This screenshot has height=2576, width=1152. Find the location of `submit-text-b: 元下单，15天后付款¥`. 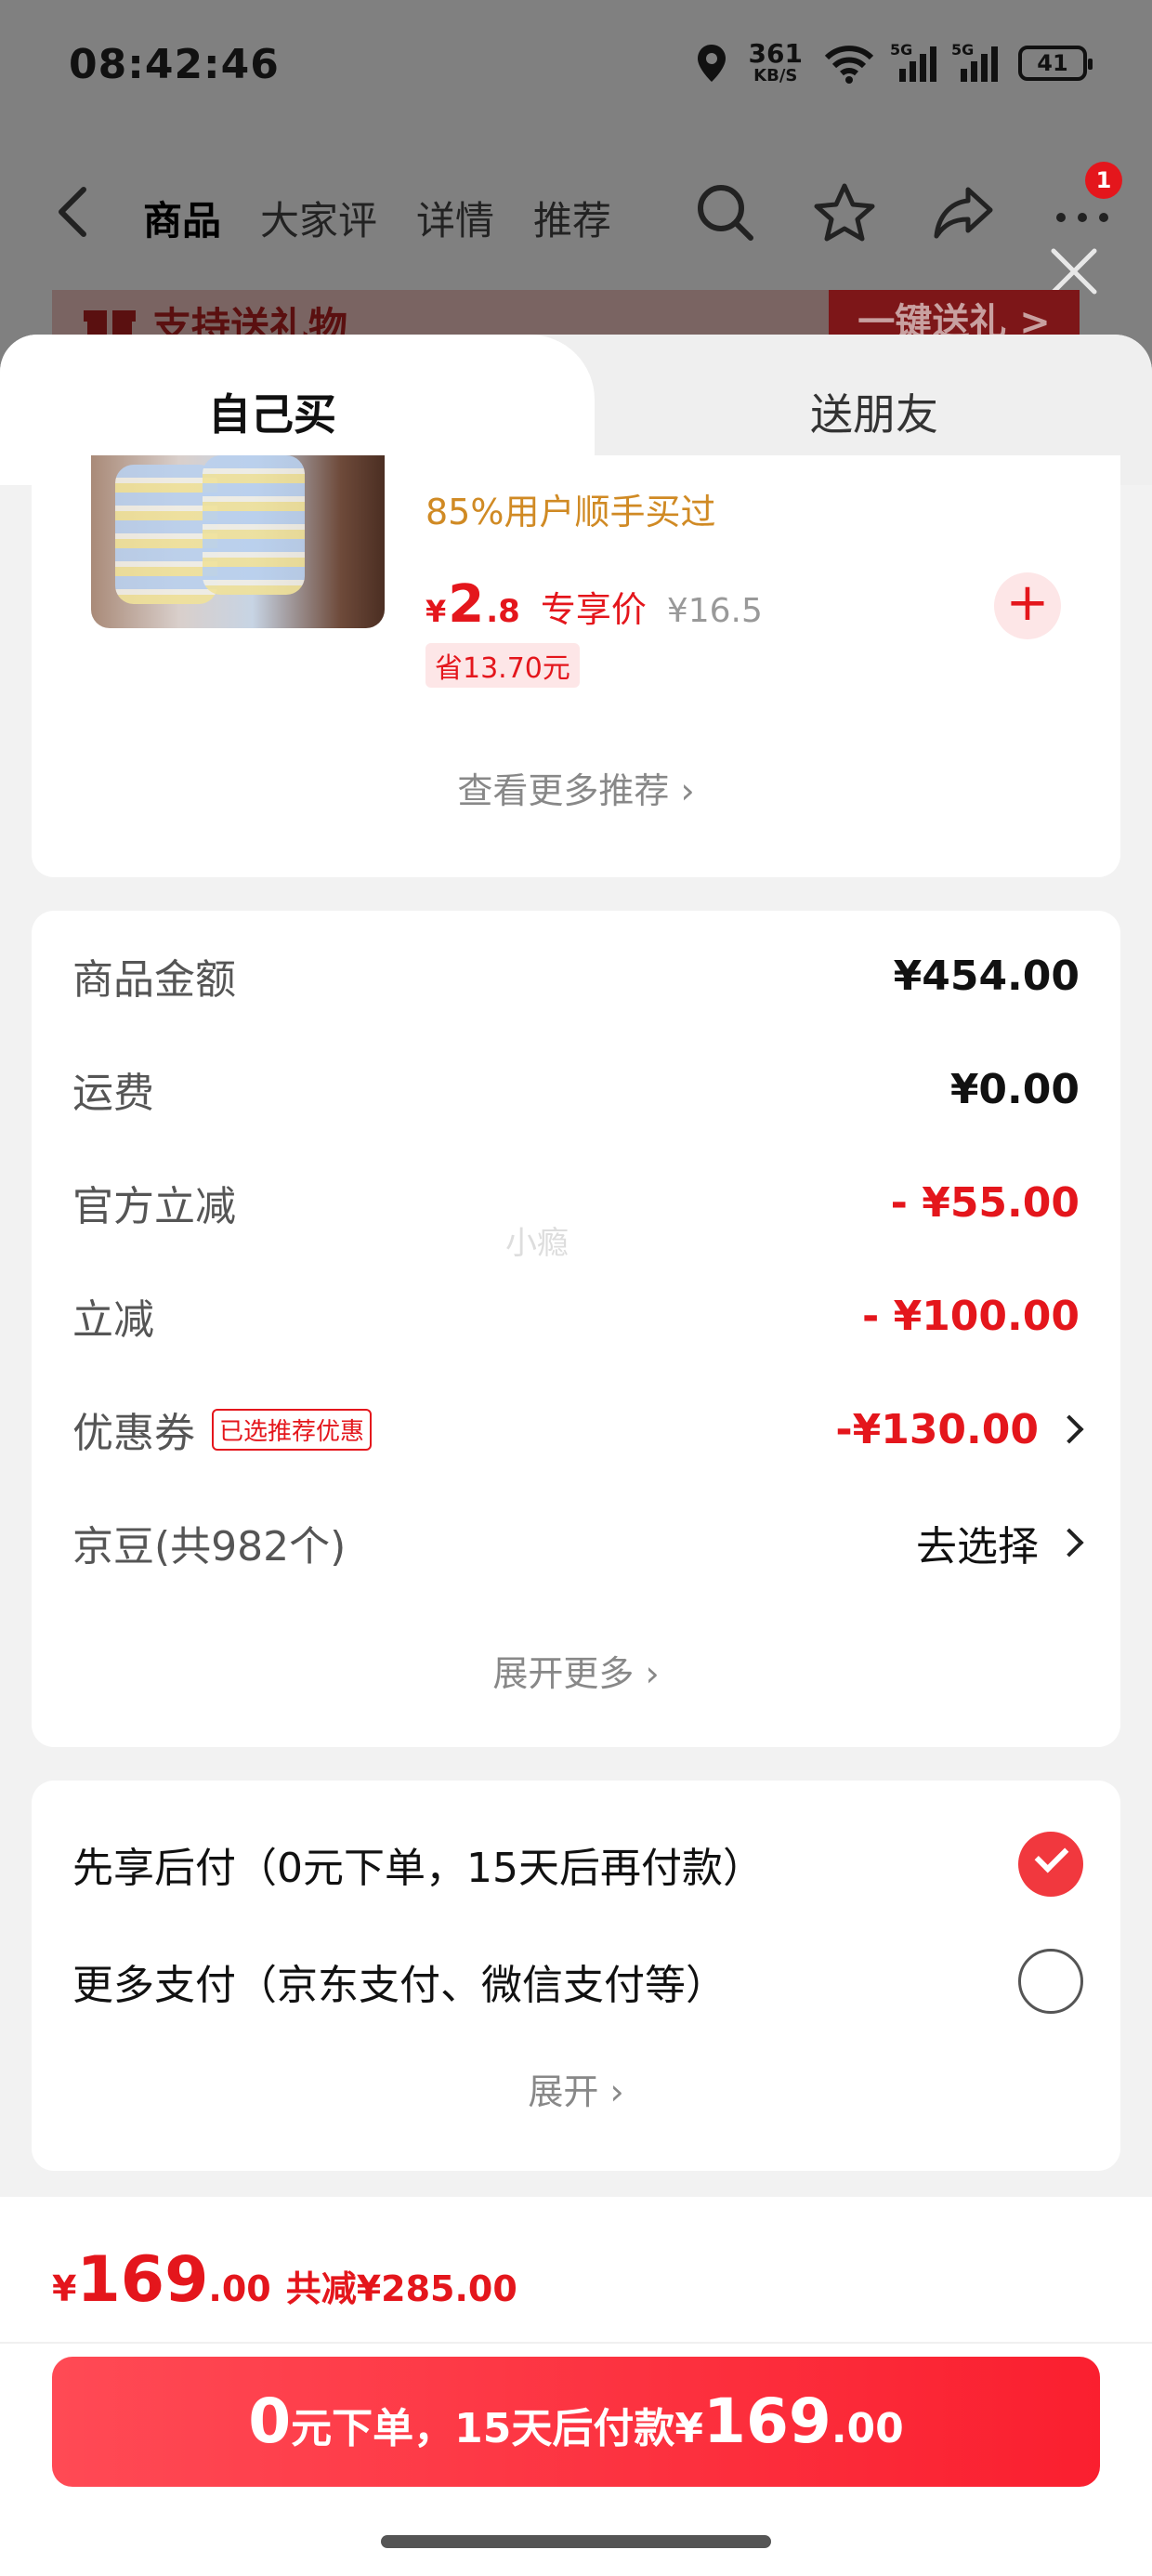

submit-text-b: 元下单，15天后付款¥ is located at coordinates (497, 2428).